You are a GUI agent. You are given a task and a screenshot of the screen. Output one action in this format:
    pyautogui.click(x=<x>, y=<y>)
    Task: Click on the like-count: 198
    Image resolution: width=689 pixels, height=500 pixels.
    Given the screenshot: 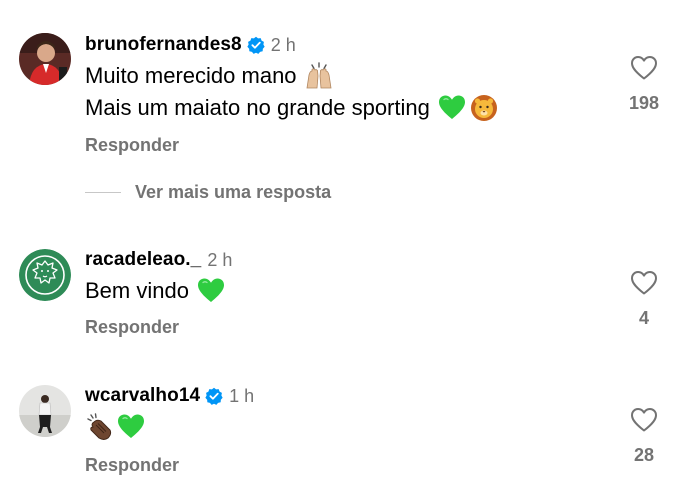 What is the action you would take?
    pyautogui.click(x=644, y=103)
    